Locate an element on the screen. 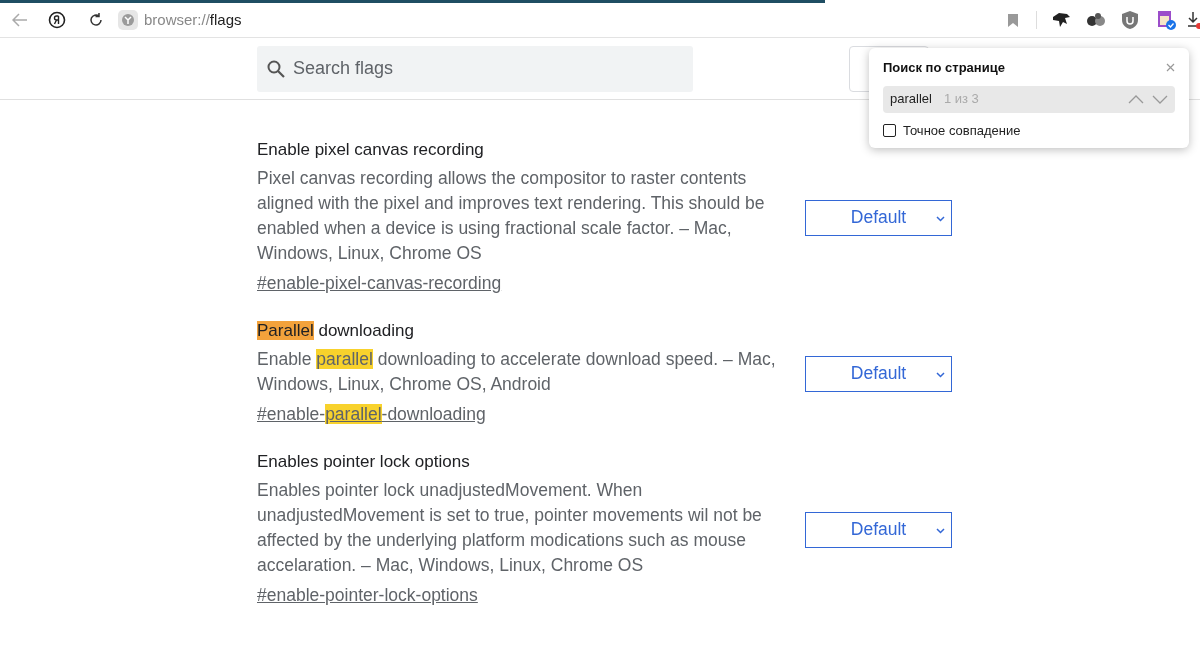 The width and height of the screenshot is (1200, 653). popup-title: Поиск по странице is located at coordinates (944, 68).